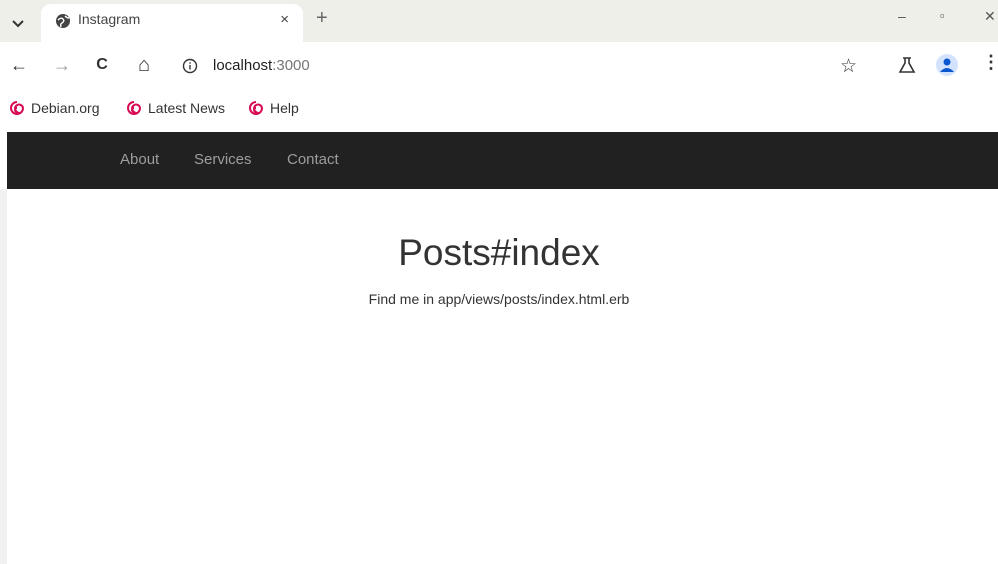 The height and width of the screenshot is (564, 998). I want to click on bookmark-debian-org: Debian.org, so click(54, 108).